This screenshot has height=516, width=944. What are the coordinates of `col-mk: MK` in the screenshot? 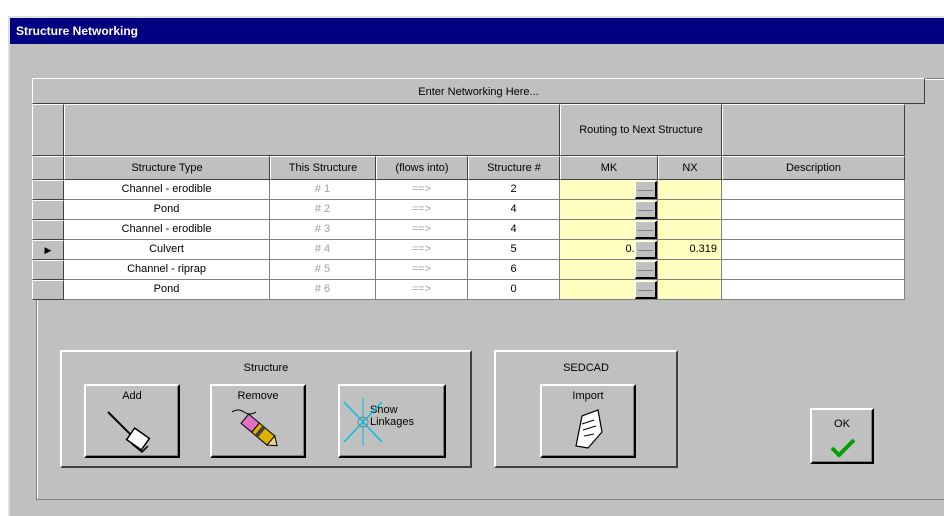 It's located at (609, 168).